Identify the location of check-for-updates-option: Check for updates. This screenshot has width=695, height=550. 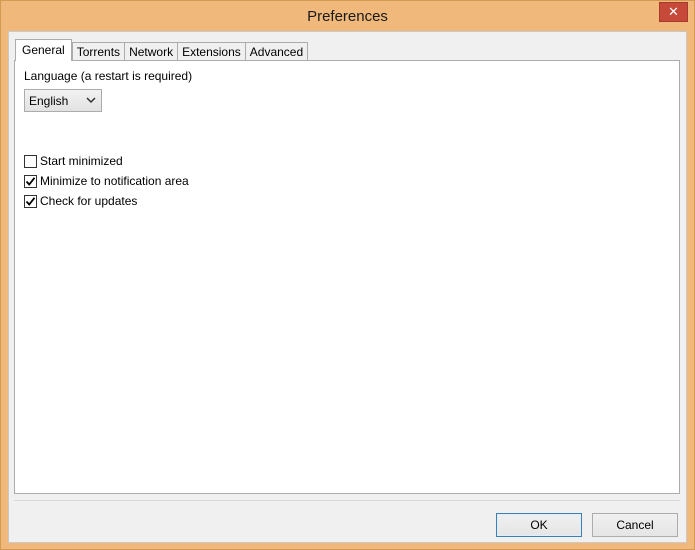
(80, 201).